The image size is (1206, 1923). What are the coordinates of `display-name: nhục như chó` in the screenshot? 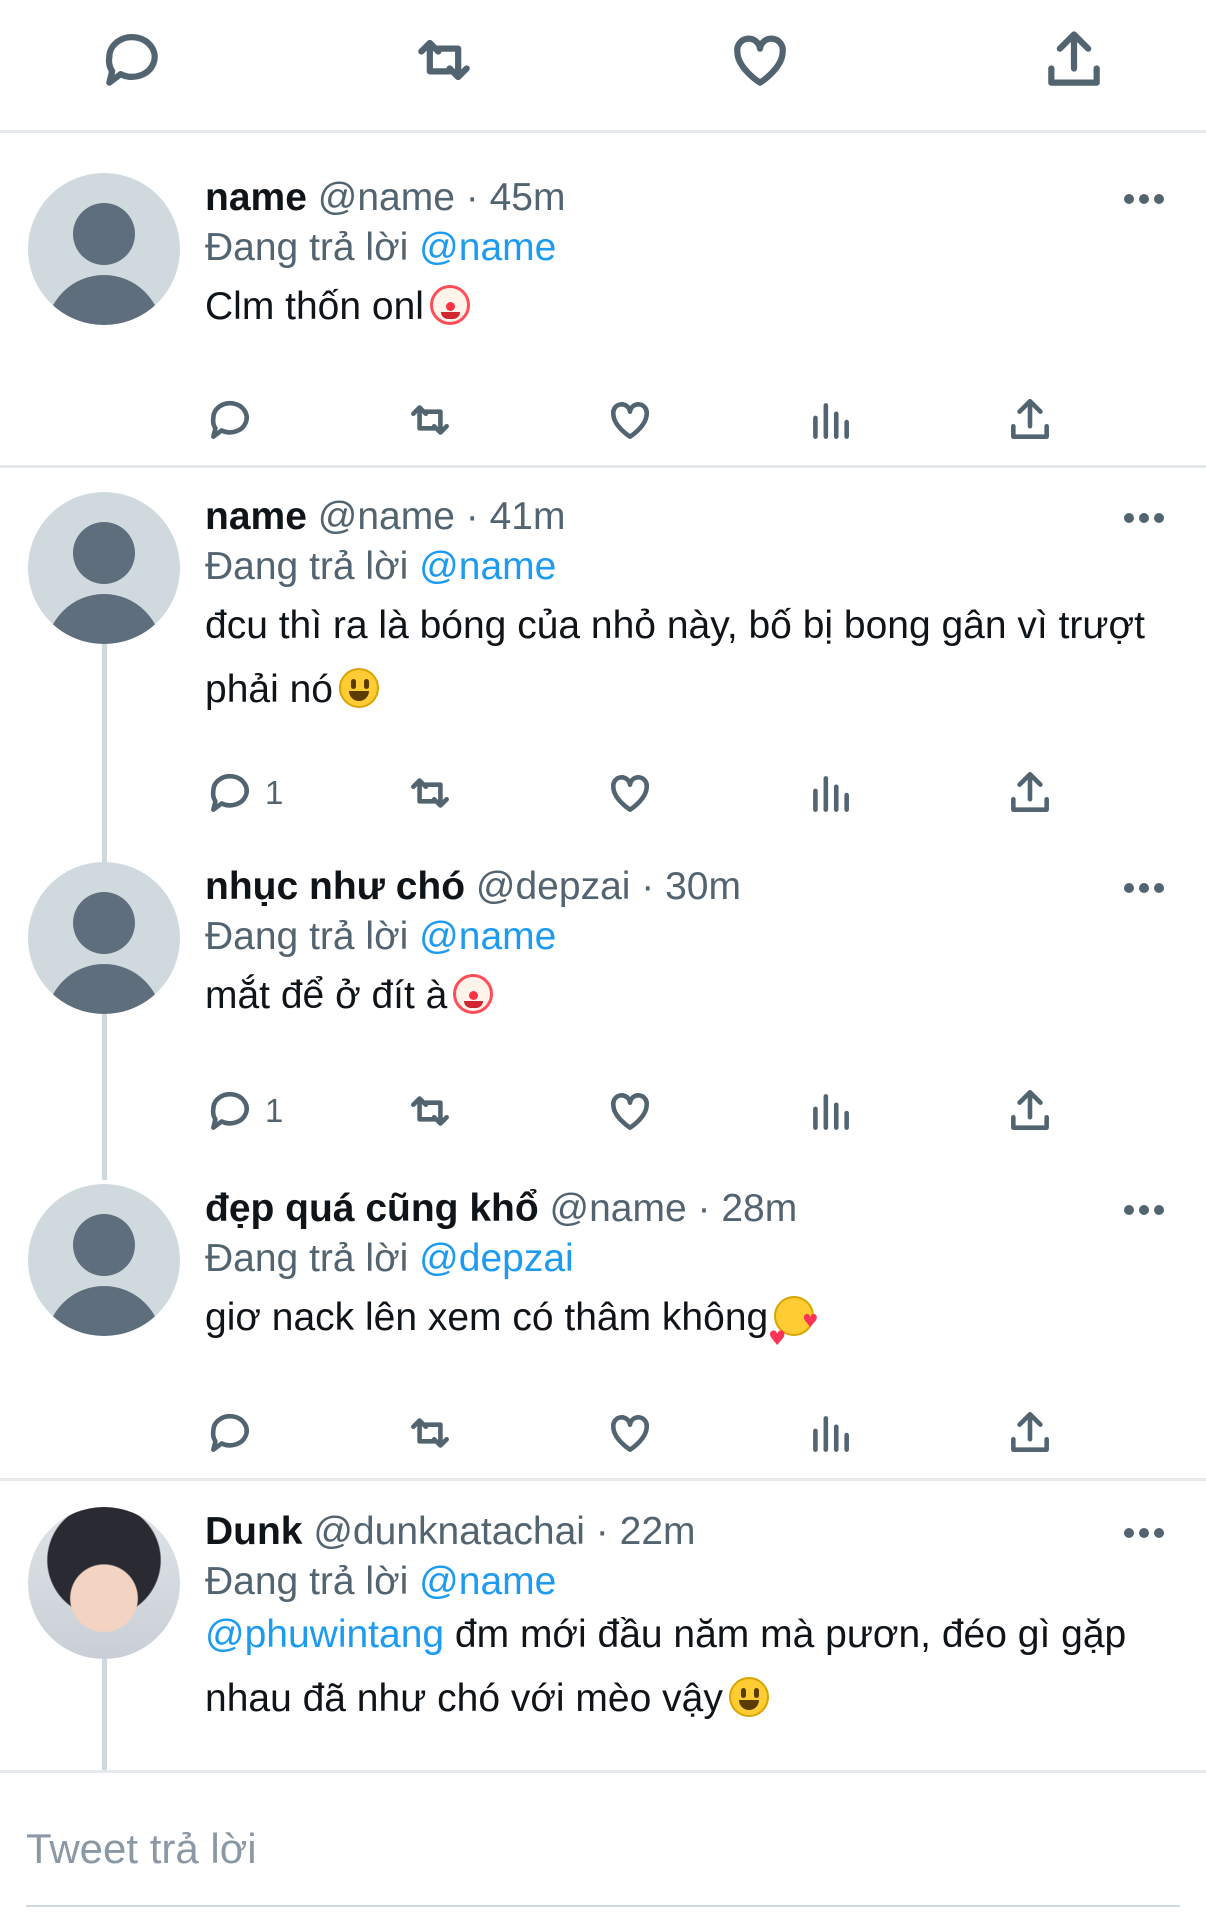 It's located at (335, 886).